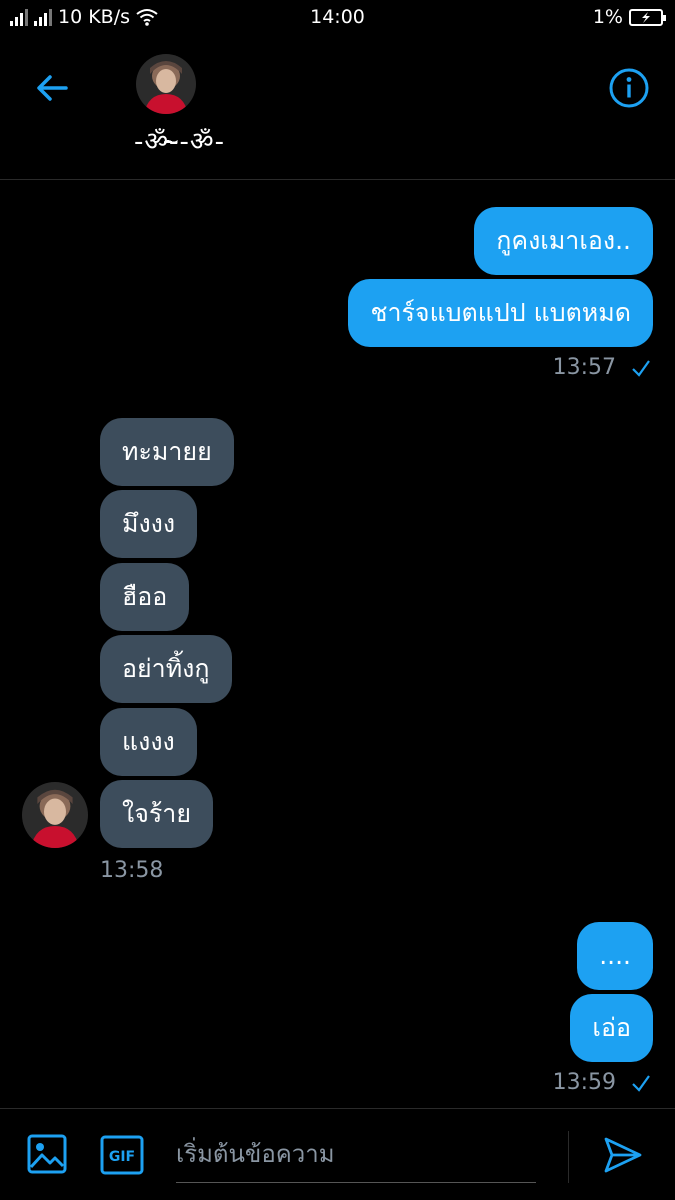 The image size is (675, 1200). What do you see at coordinates (629, 88) in the screenshot?
I see `info-icon` at bounding box center [629, 88].